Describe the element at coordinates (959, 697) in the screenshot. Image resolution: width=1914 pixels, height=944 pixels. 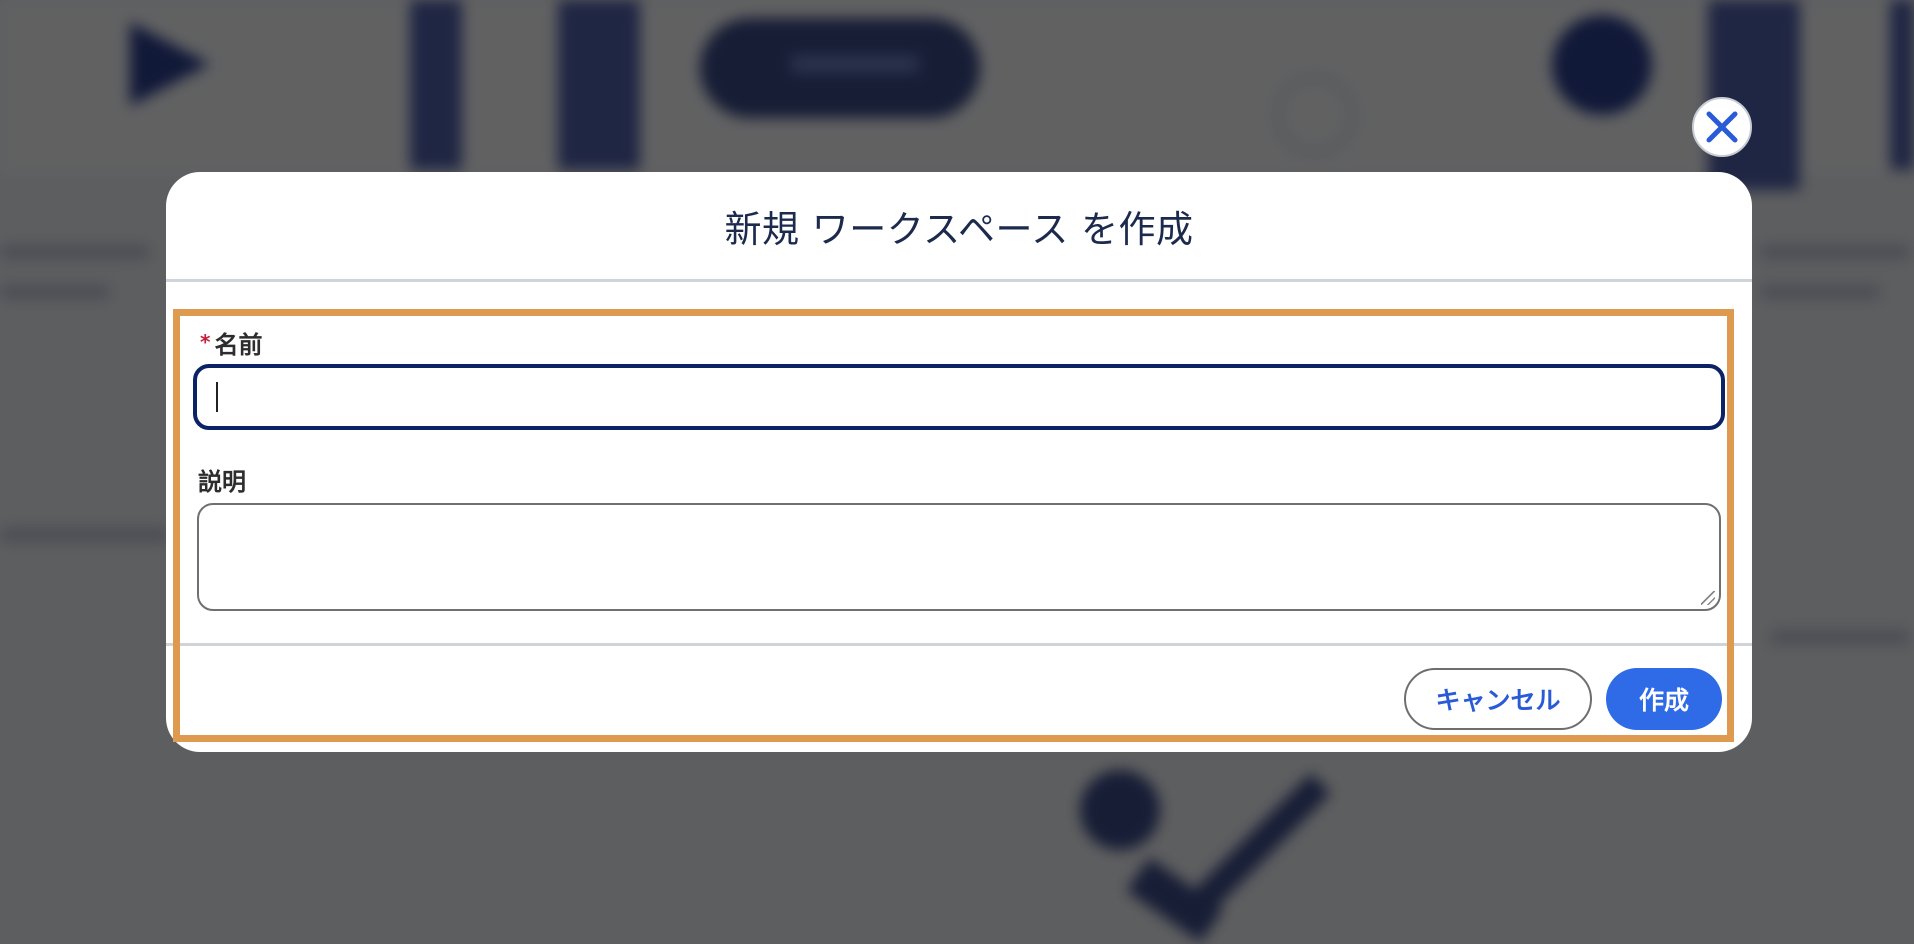
I see `dialog-footer: キャンセル 作成` at that location.